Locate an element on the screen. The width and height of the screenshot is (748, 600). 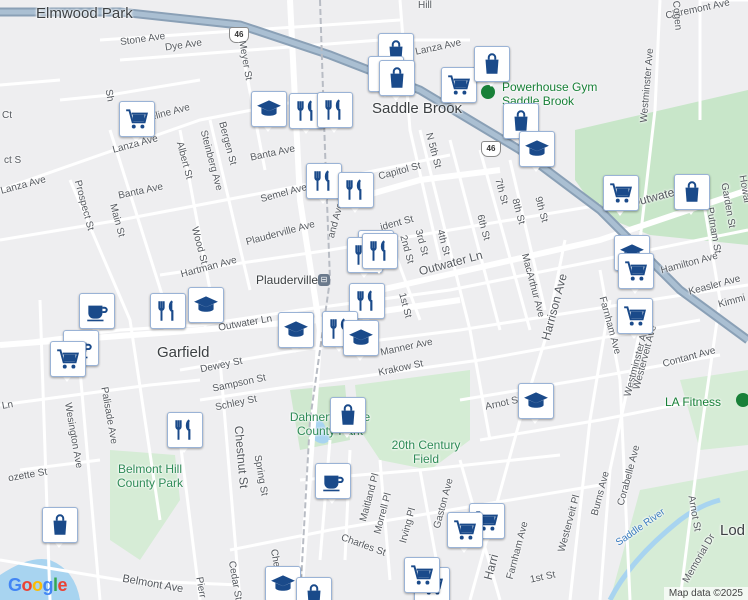
poi-pin-cafe is located at coordinates (333, 485).